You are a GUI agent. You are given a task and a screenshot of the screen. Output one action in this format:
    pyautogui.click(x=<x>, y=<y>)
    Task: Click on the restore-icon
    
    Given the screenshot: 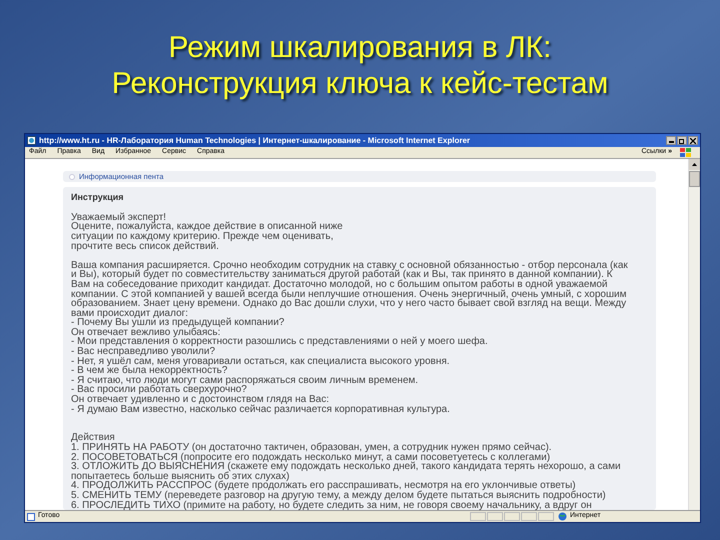 What is the action you would take?
    pyautogui.click(x=682, y=141)
    